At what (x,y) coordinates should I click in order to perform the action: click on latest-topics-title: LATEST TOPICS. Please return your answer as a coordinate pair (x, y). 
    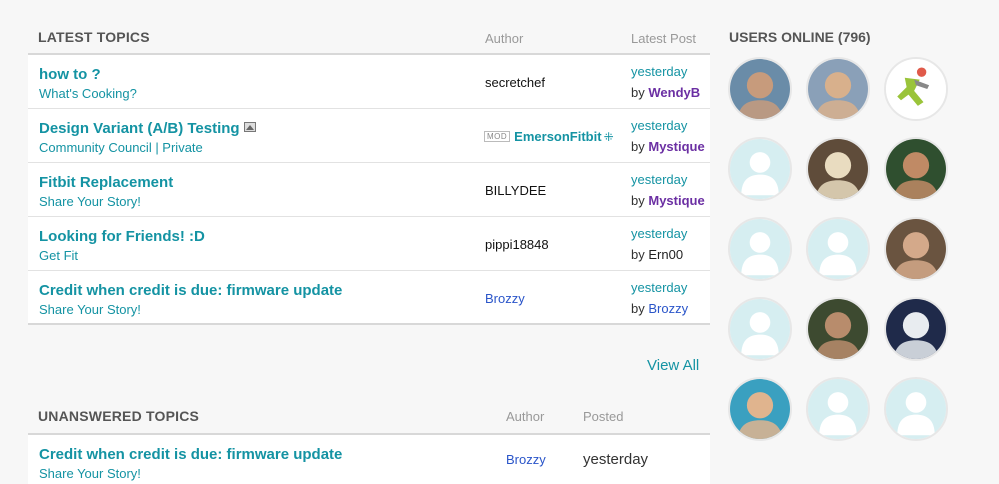
    Looking at the image, I should click on (94, 37).